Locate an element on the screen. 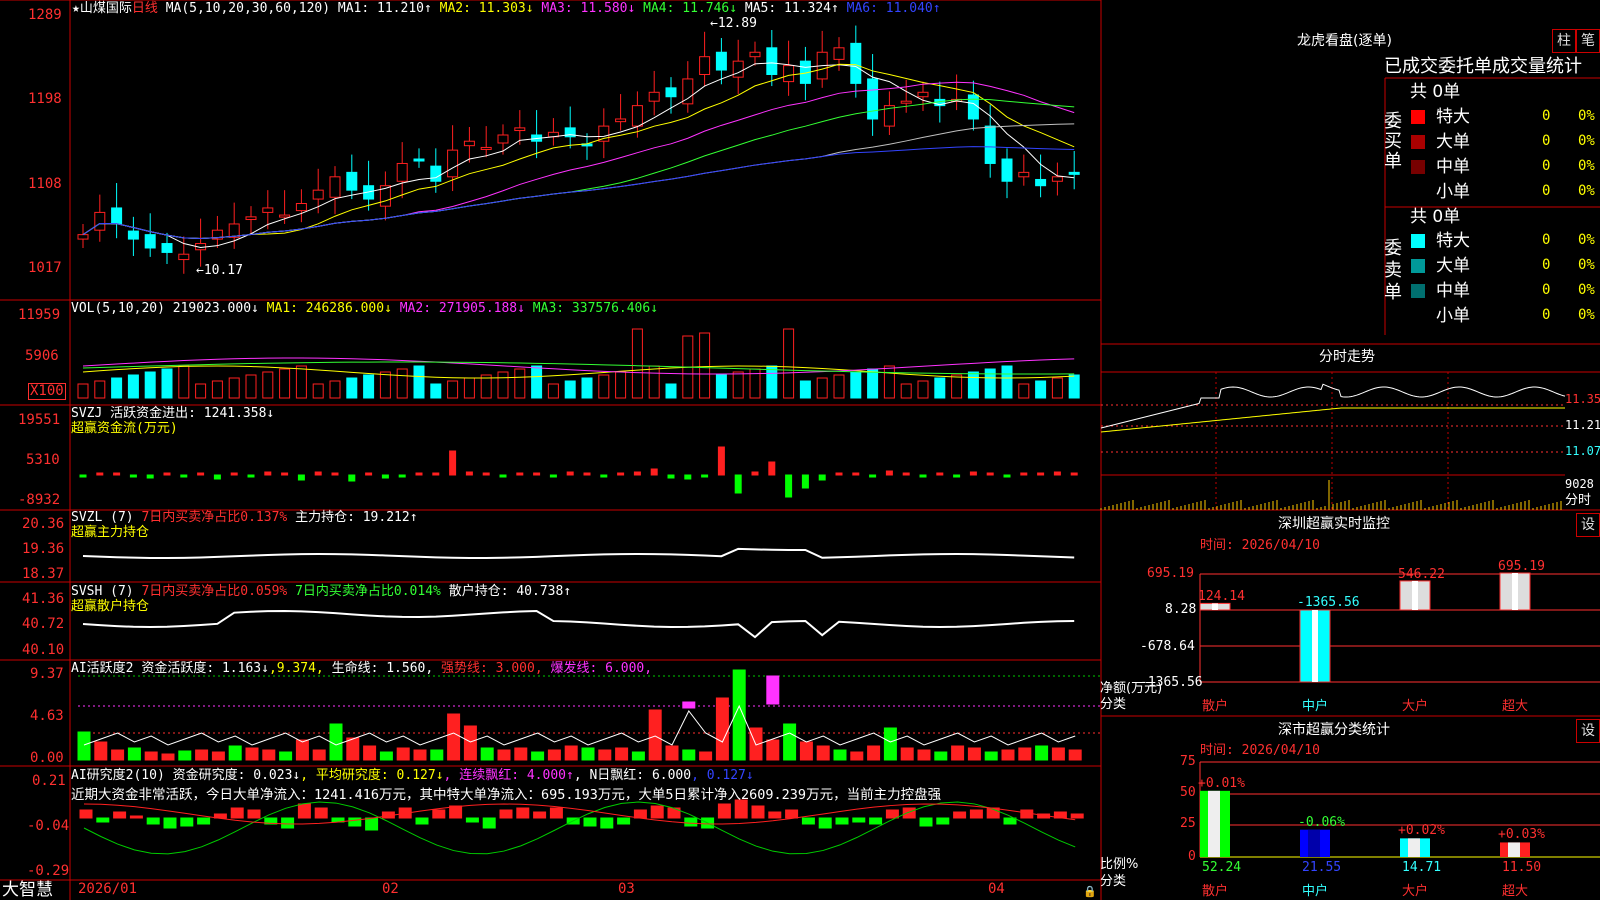 The height and width of the screenshot is (900, 1600). vol-unit: X100 is located at coordinates (47, 391).